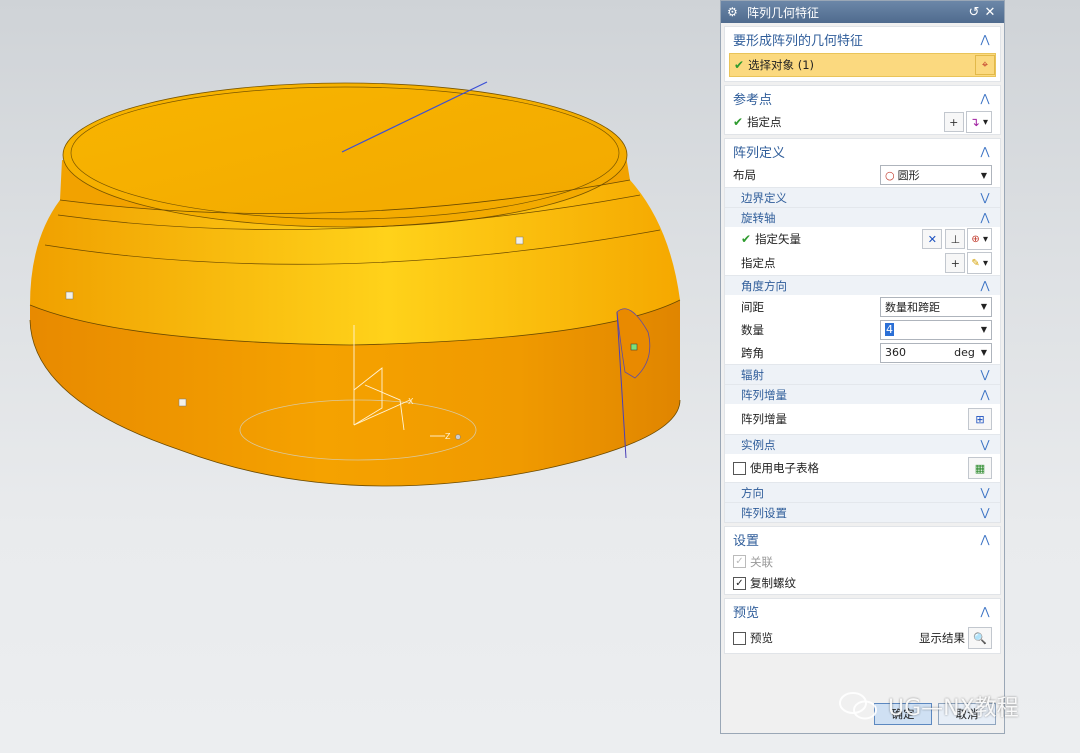 Image resolution: width=1080 pixels, height=753 pixels. What do you see at coordinates (761, 638) in the screenshot?
I see `preview-label: 预览` at bounding box center [761, 638].